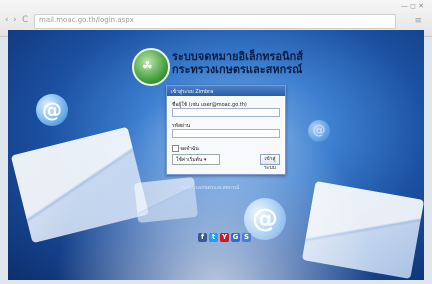 The height and width of the screenshot is (284, 432). Describe the element at coordinates (147, 66) in the screenshot. I see `logo-leaf-icon: ☘` at that location.